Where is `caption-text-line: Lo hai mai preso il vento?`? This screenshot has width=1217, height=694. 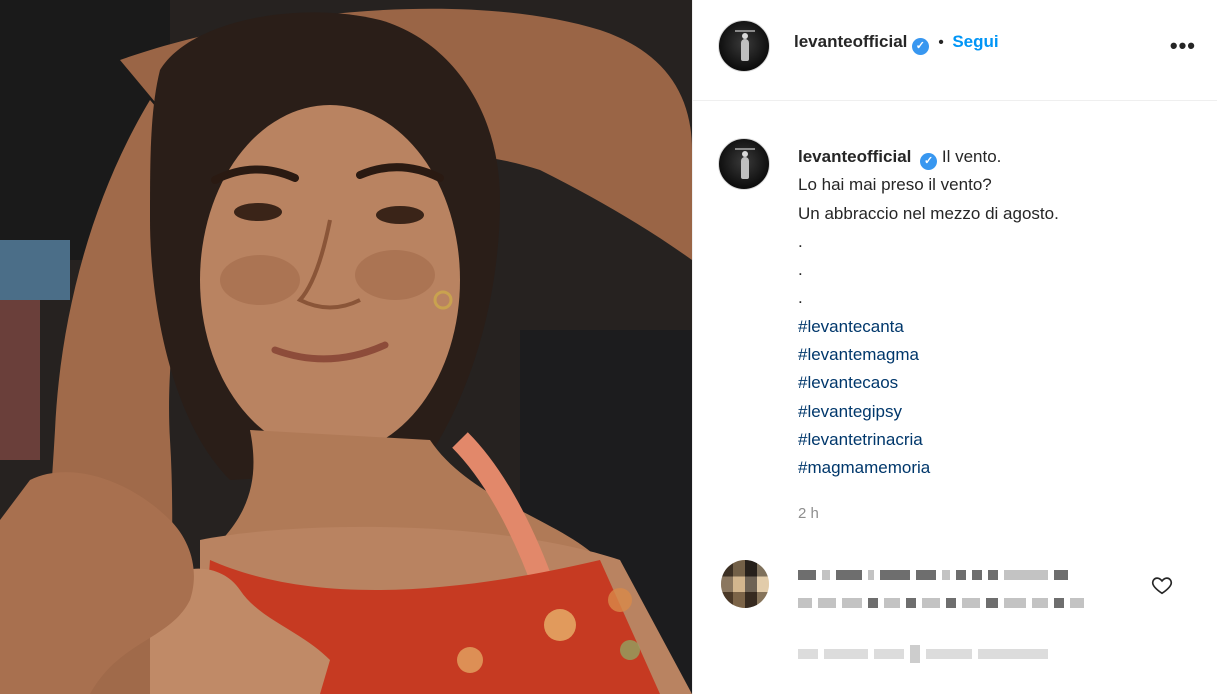
caption-text-line: Lo hai mai preso il vento? is located at coordinates (895, 185).